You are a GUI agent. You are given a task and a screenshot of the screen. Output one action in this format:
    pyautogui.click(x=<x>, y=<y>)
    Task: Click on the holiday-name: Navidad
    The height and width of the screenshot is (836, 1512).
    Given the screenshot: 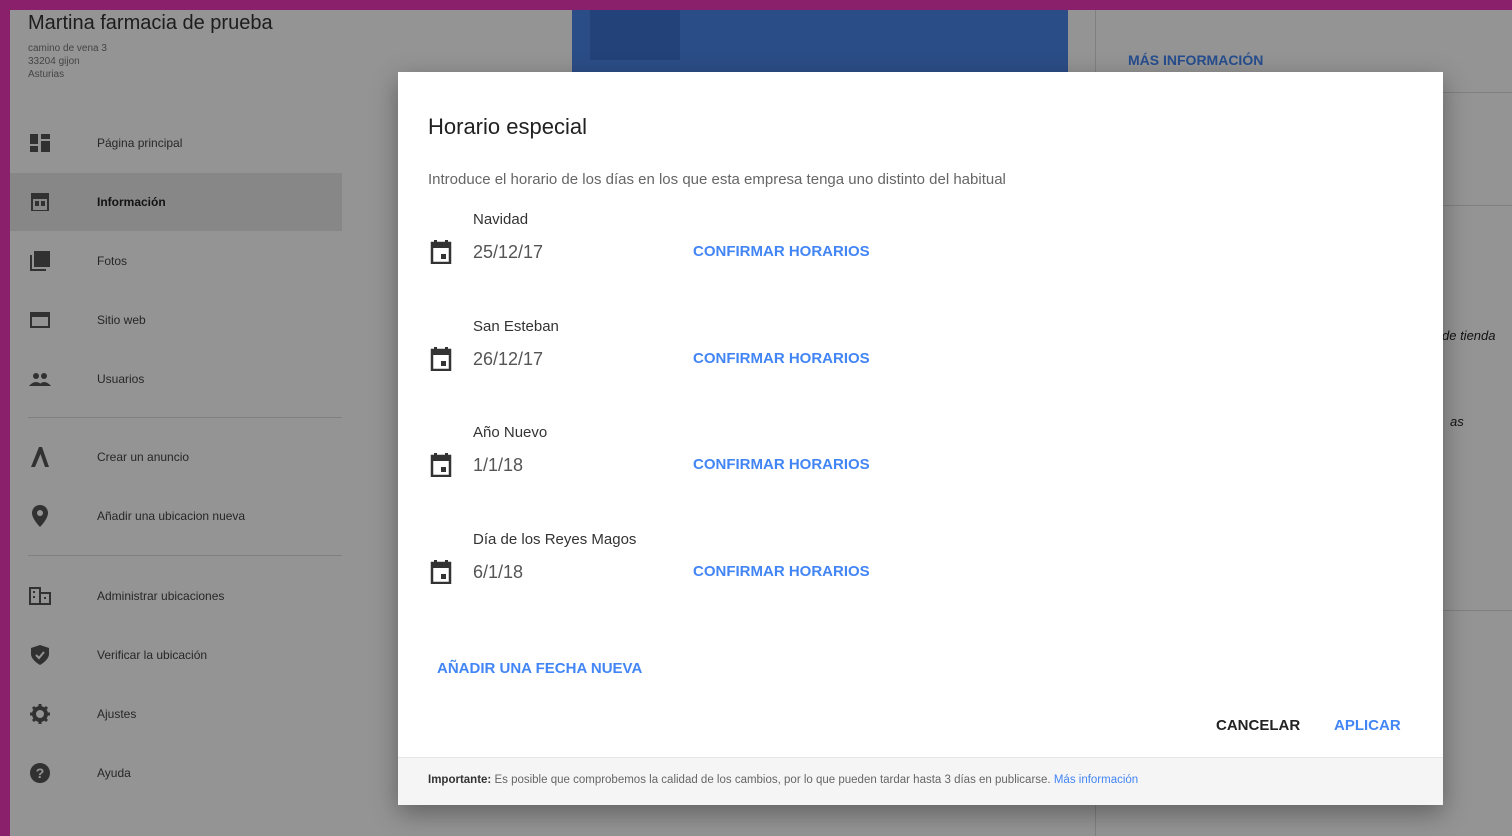 What is the action you would take?
    pyautogui.click(x=501, y=219)
    